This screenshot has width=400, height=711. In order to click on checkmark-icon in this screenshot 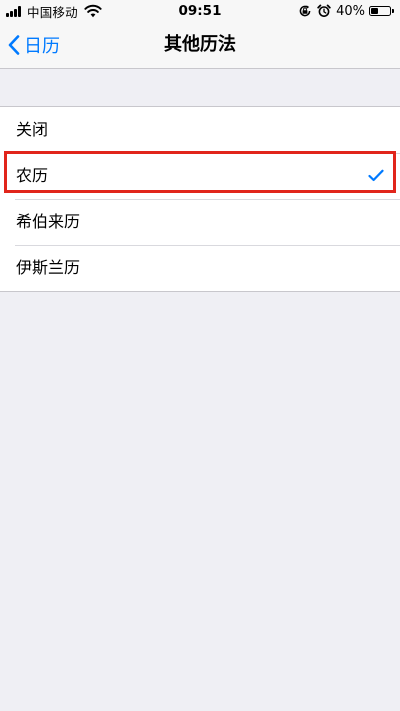, I will do `click(376, 175)`.